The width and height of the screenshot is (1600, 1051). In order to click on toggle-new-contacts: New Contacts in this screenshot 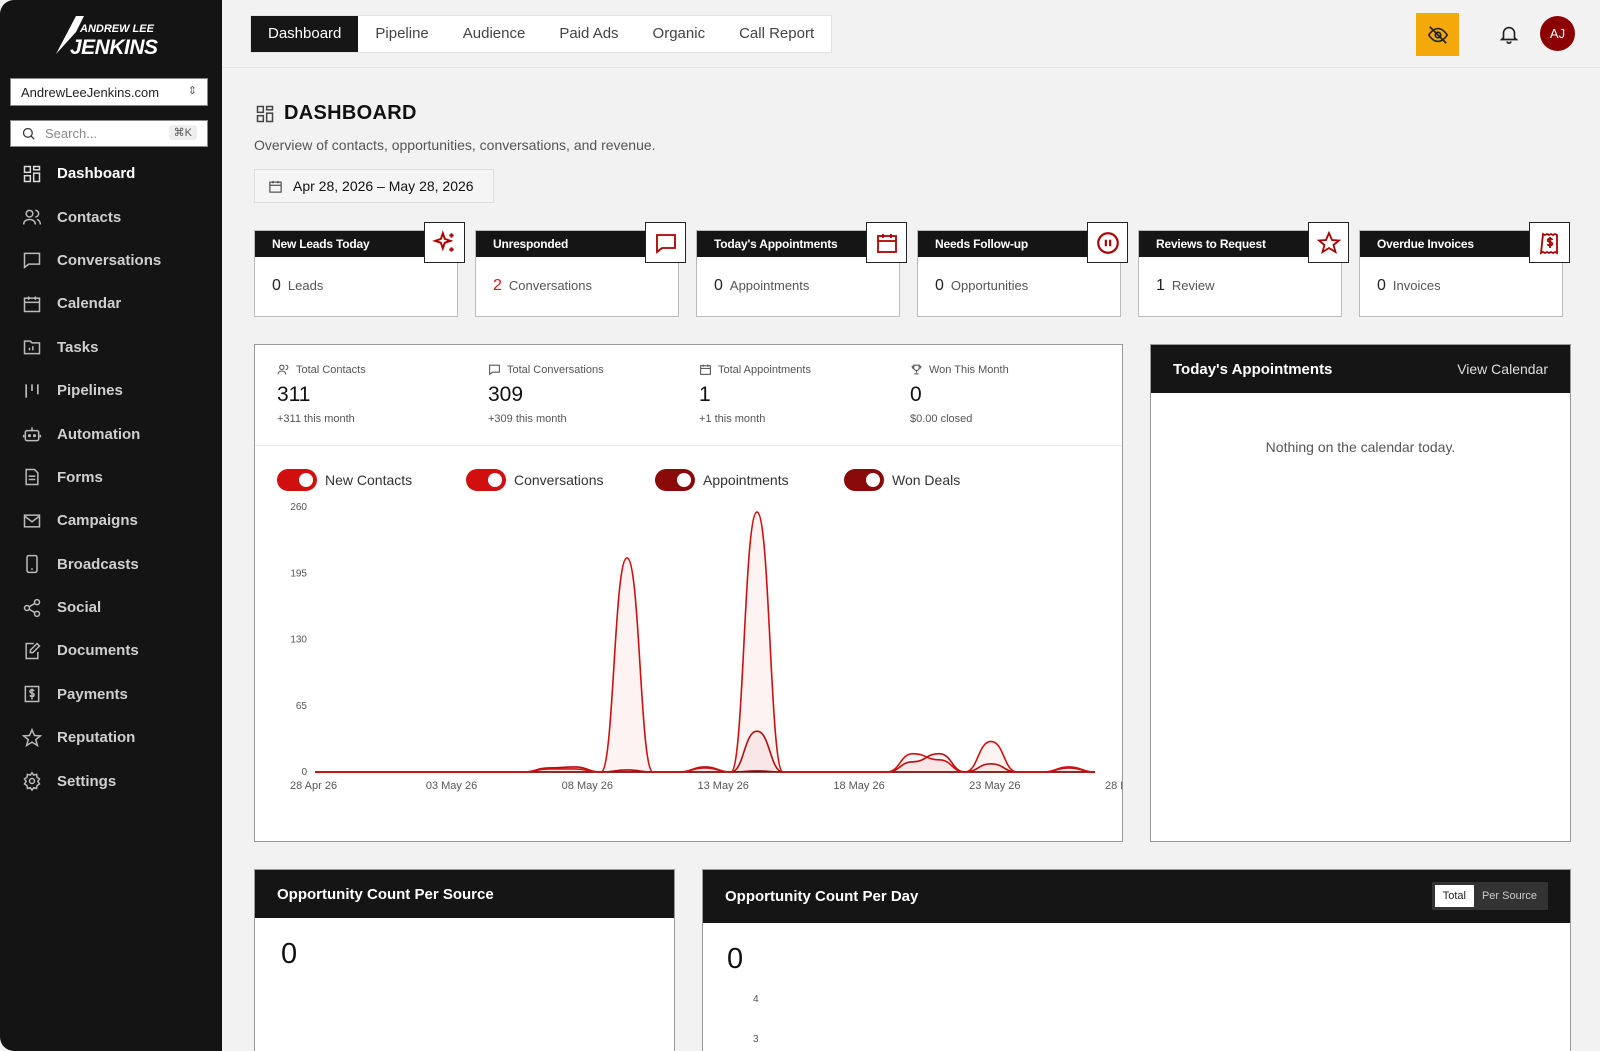, I will do `click(344, 480)`.